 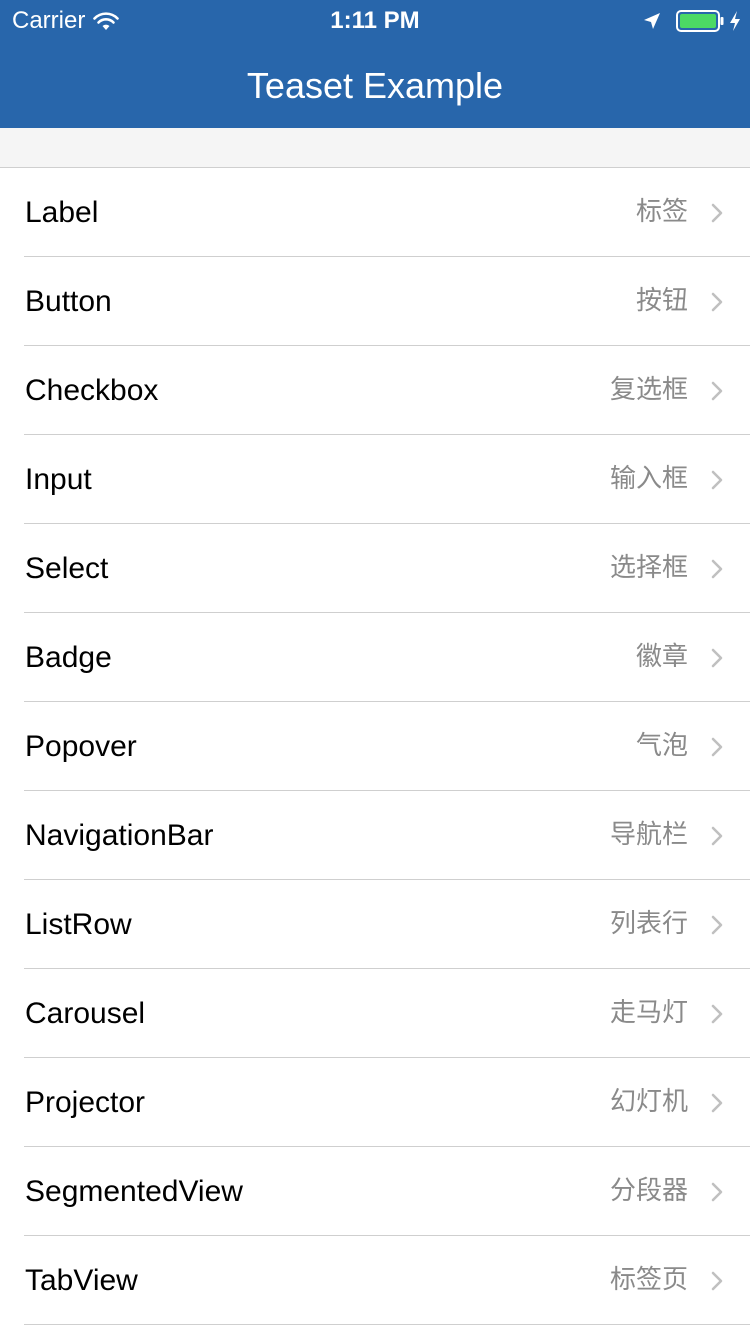 What do you see at coordinates (375, 85) in the screenshot?
I see `page-title: Teaset Example` at bounding box center [375, 85].